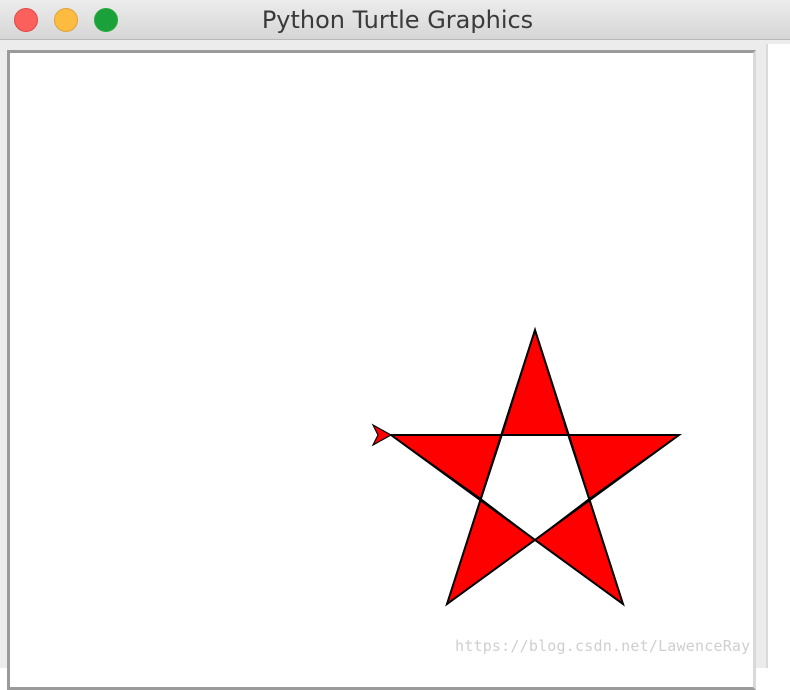  What do you see at coordinates (382, 435) in the screenshot?
I see `turtle-cursor-icon` at bounding box center [382, 435].